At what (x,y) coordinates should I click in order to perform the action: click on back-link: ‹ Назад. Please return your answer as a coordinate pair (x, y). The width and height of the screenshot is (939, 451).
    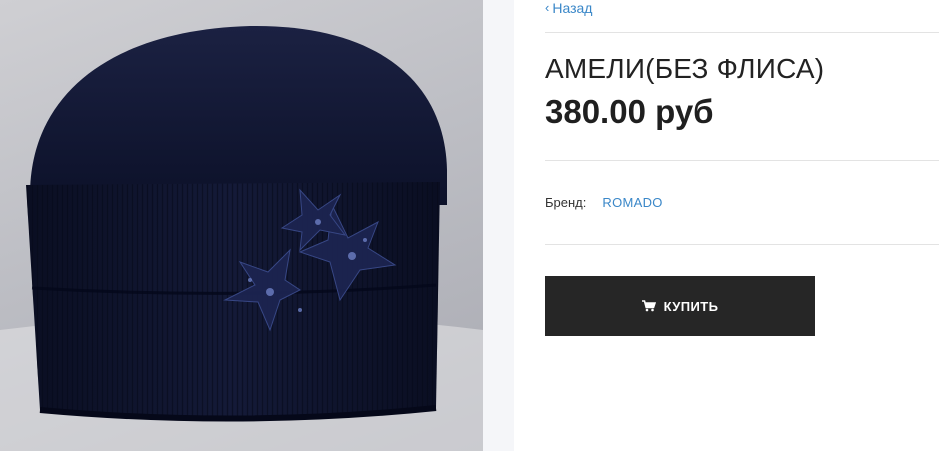
    Looking at the image, I should click on (568, 8).